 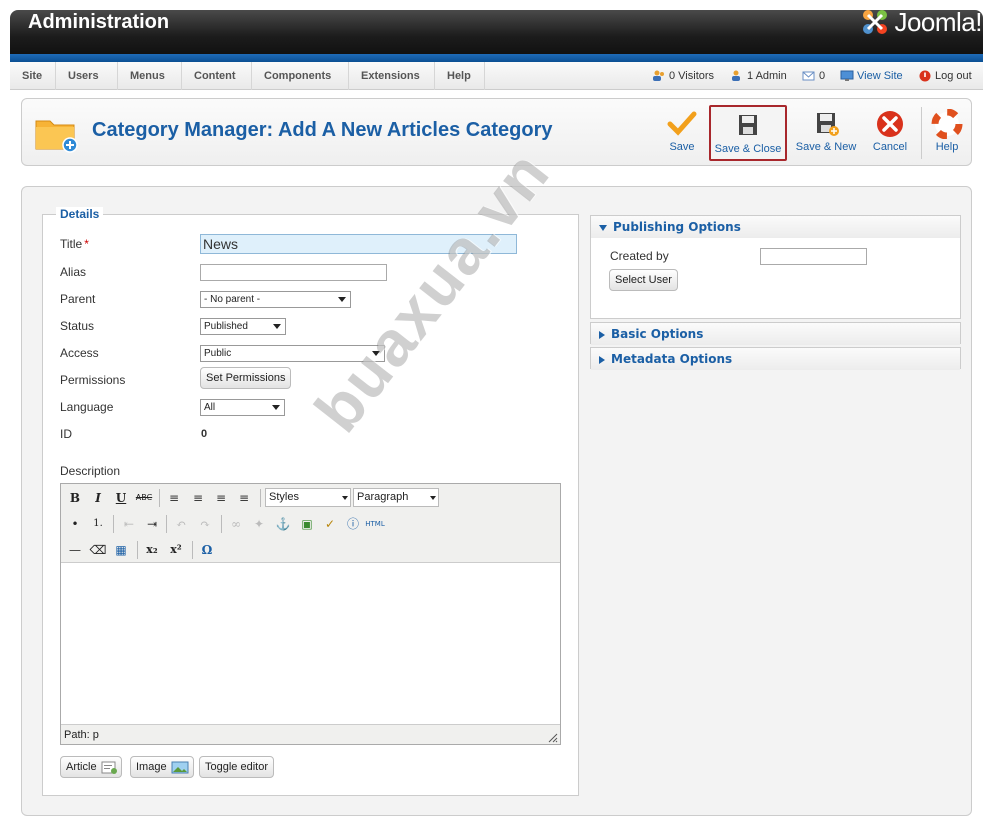 I want to click on link-icon: ∞, so click(x=236, y=524).